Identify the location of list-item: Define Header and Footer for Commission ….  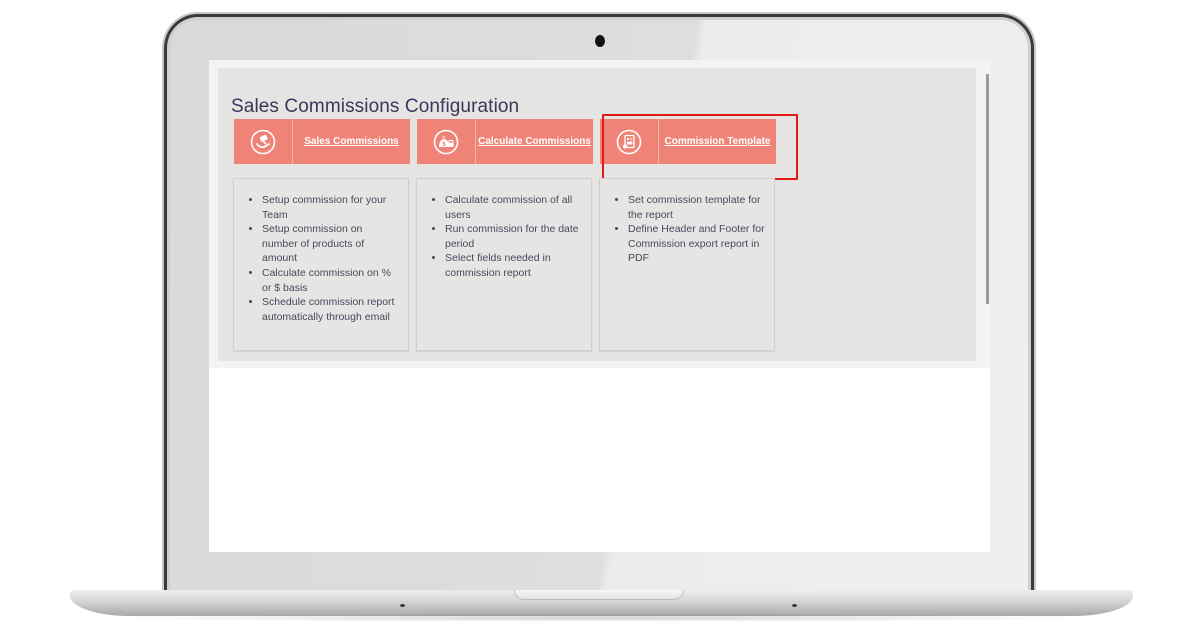
(697, 244).